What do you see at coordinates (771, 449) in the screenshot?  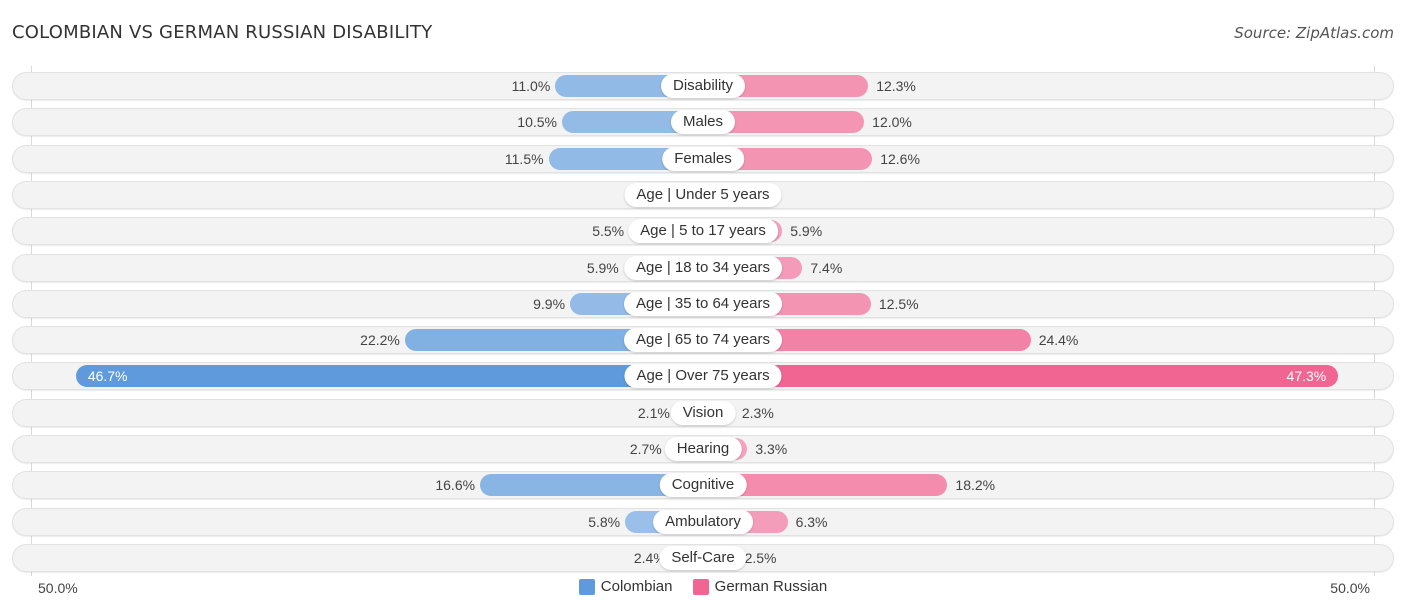 I see `value-label-german-russian: 3.3%` at bounding box center [771, 449].